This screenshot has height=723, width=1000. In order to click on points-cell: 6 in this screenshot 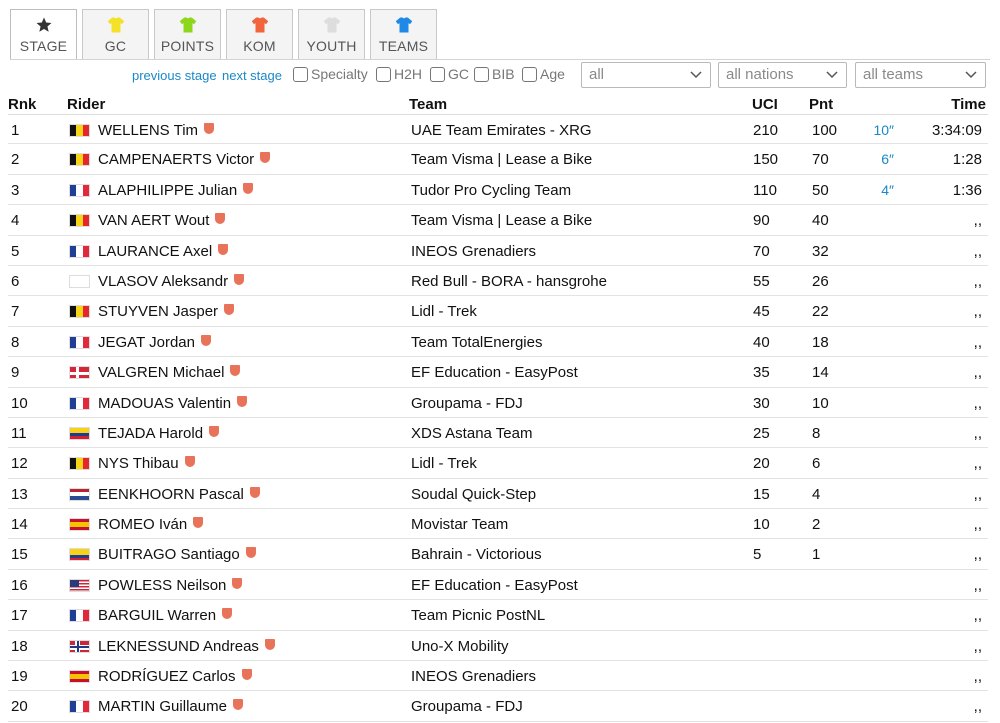, I will do `click(816, 464)`.